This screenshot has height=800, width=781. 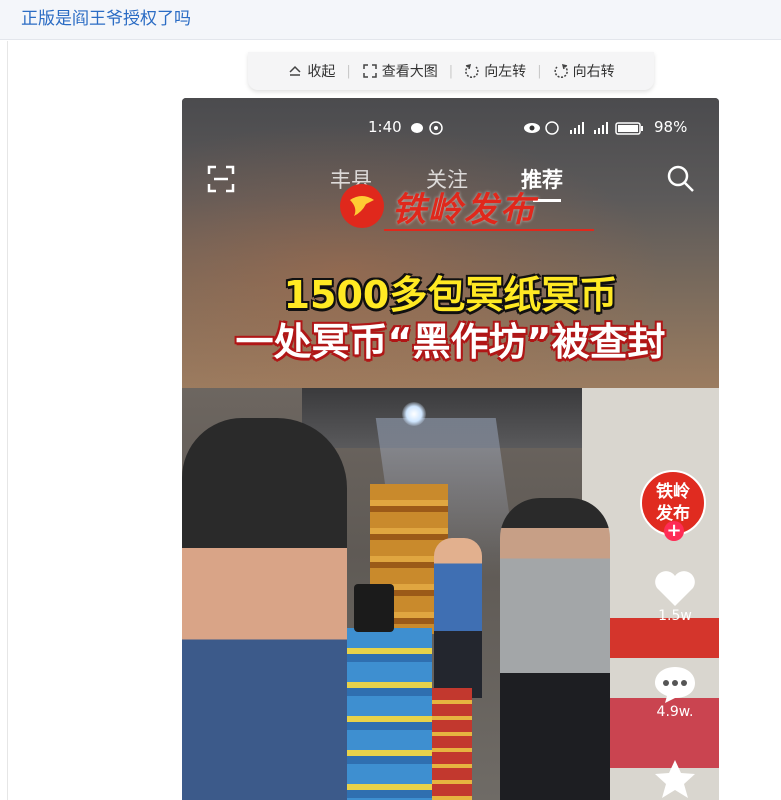 What do you see at coordinates (385, 127) in the screenshot?
I see `status-time: 1:40` at bounding box center [385, 127].